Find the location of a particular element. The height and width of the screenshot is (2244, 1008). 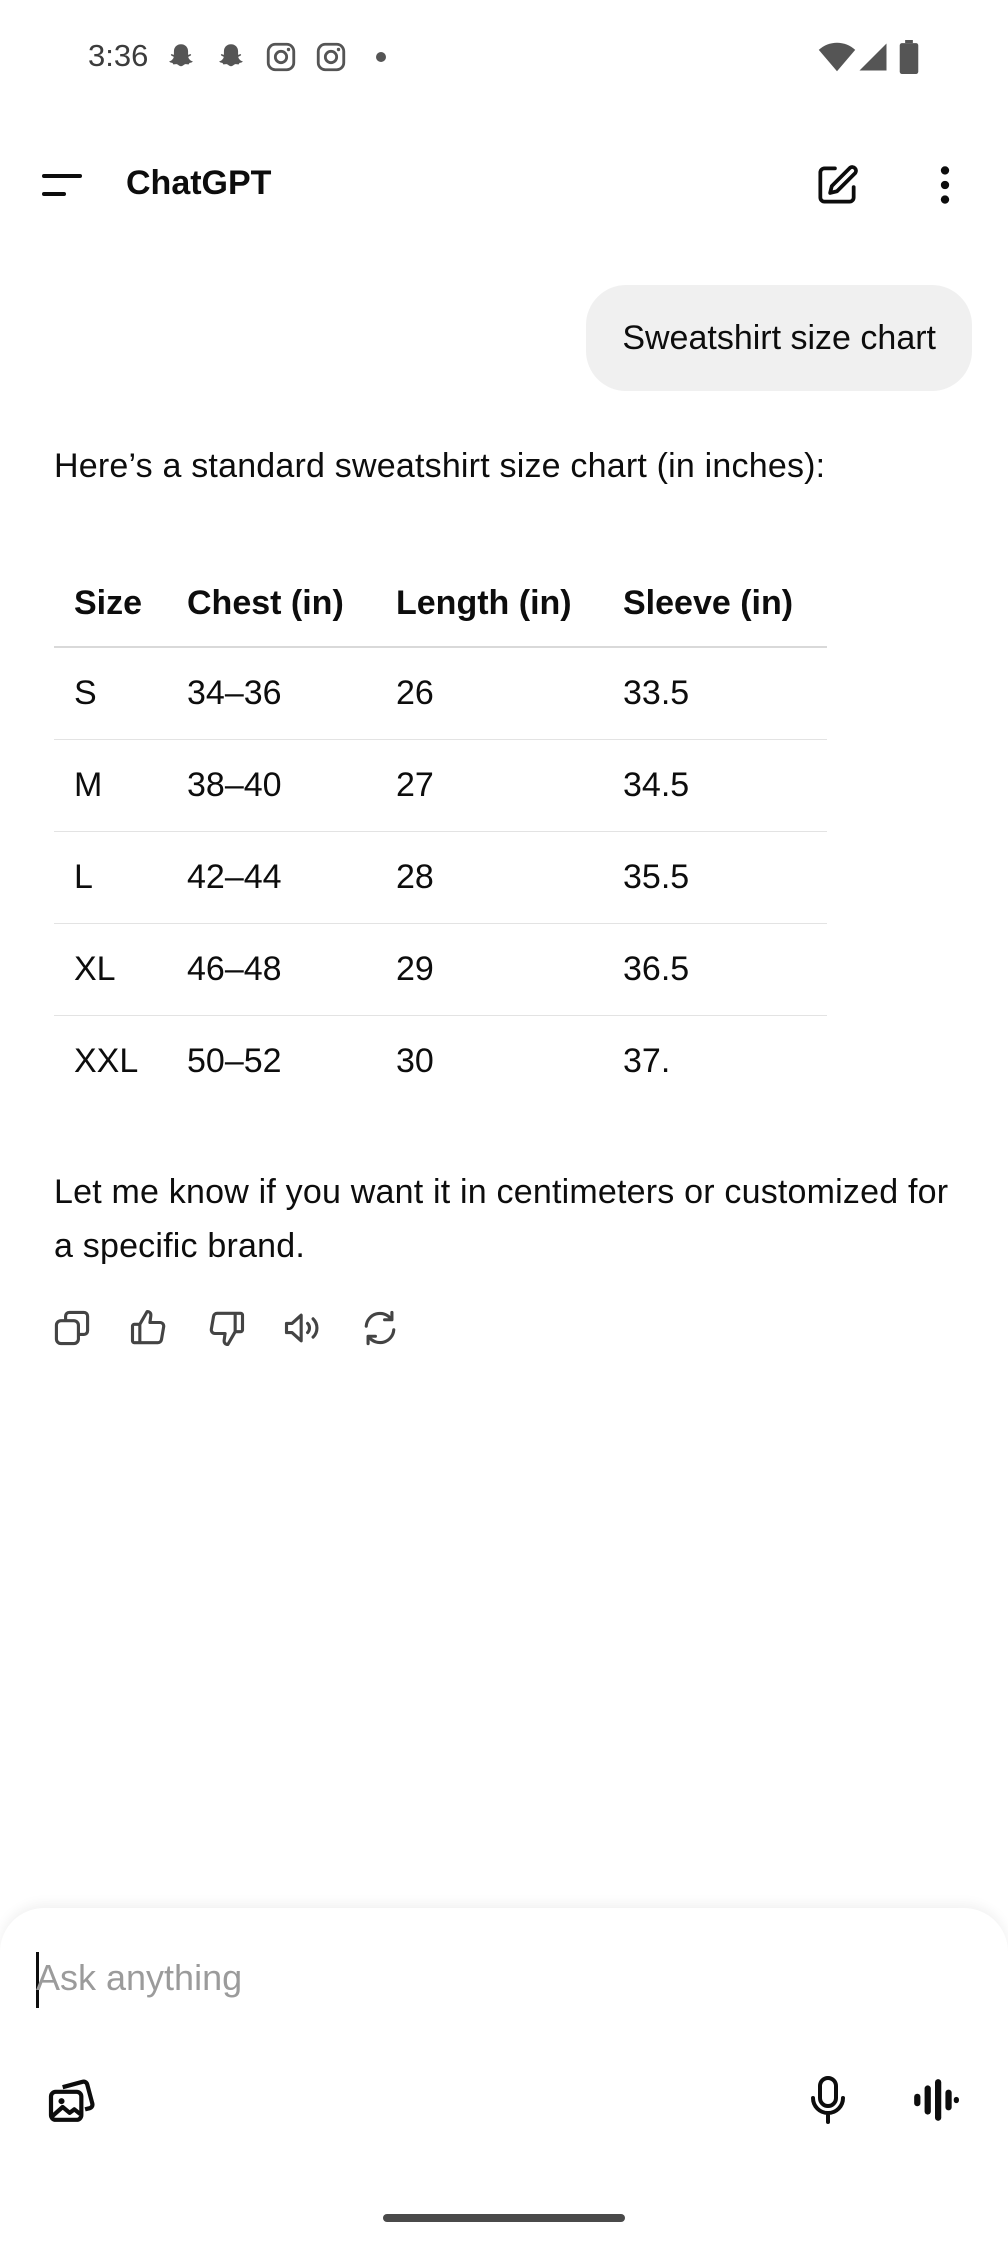

table-header-cell: Length (in) is located at coordinates (489, 604).